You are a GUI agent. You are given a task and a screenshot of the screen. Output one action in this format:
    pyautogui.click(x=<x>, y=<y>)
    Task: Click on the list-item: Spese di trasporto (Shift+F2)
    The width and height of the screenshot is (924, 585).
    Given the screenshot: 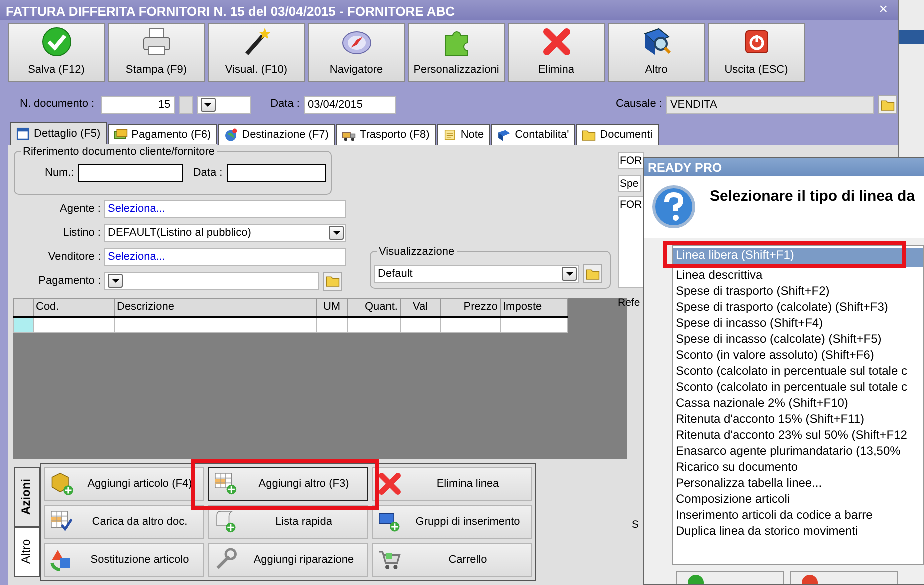 What is the action you would take?
    pyautogui.click(x=798, y=291)
    